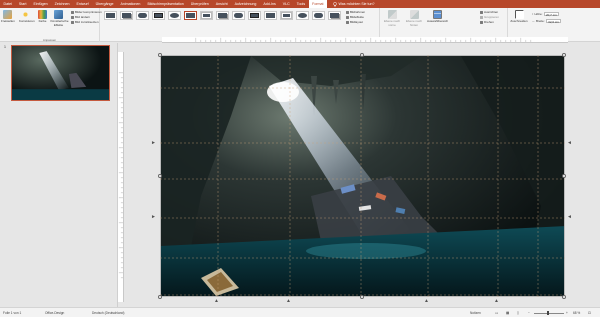 Image resolution: width=600 pixels, height=317 pixels. I want to click on zoom-slider-knob, so click(548, 313).